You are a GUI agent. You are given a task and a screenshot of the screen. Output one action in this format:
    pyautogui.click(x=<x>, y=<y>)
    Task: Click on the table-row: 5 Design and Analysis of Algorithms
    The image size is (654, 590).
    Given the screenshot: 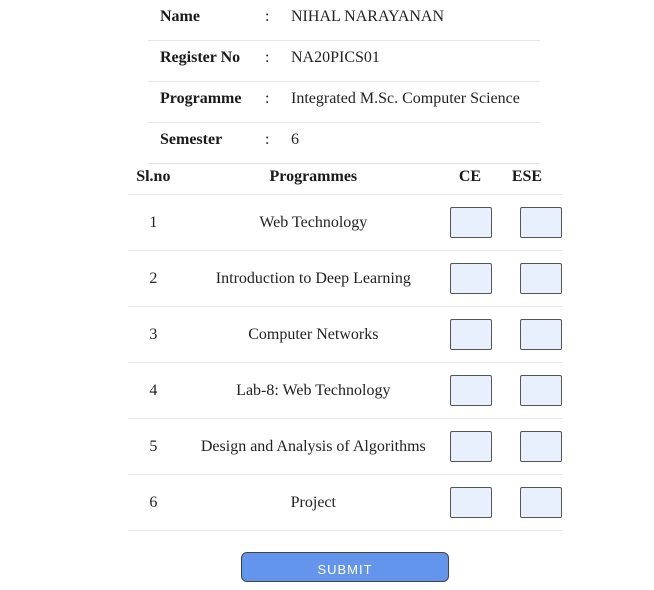 What is the action you would take?
    pyautogui.click(x=345, y=446)
    